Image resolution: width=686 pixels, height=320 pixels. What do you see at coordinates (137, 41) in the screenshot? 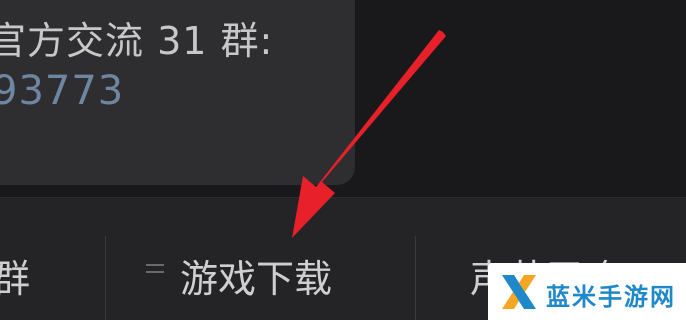
I see `group-name-text: 官方交流 31 群:` at bounding box center [137, 41].